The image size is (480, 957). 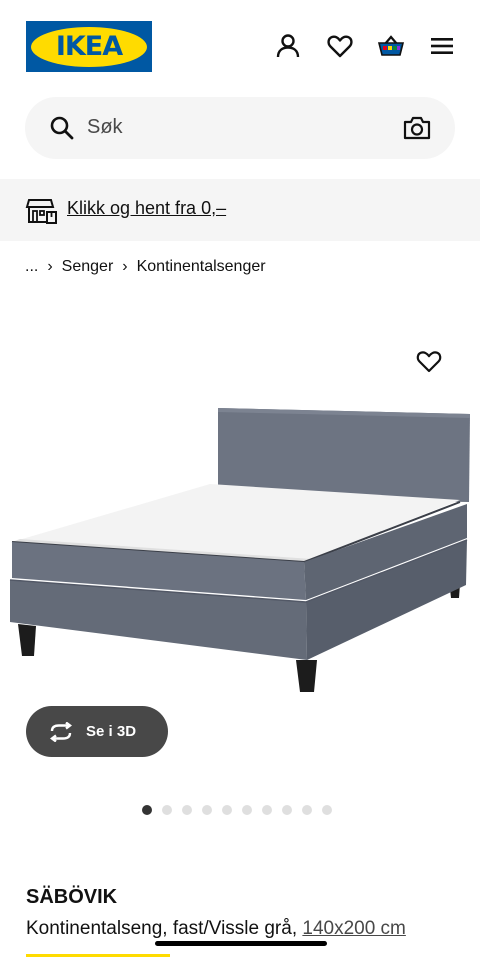 What do you see at coordinates (241, 943) in the screenshot?
I see `home-indicator` at bounding box center [241, 943].